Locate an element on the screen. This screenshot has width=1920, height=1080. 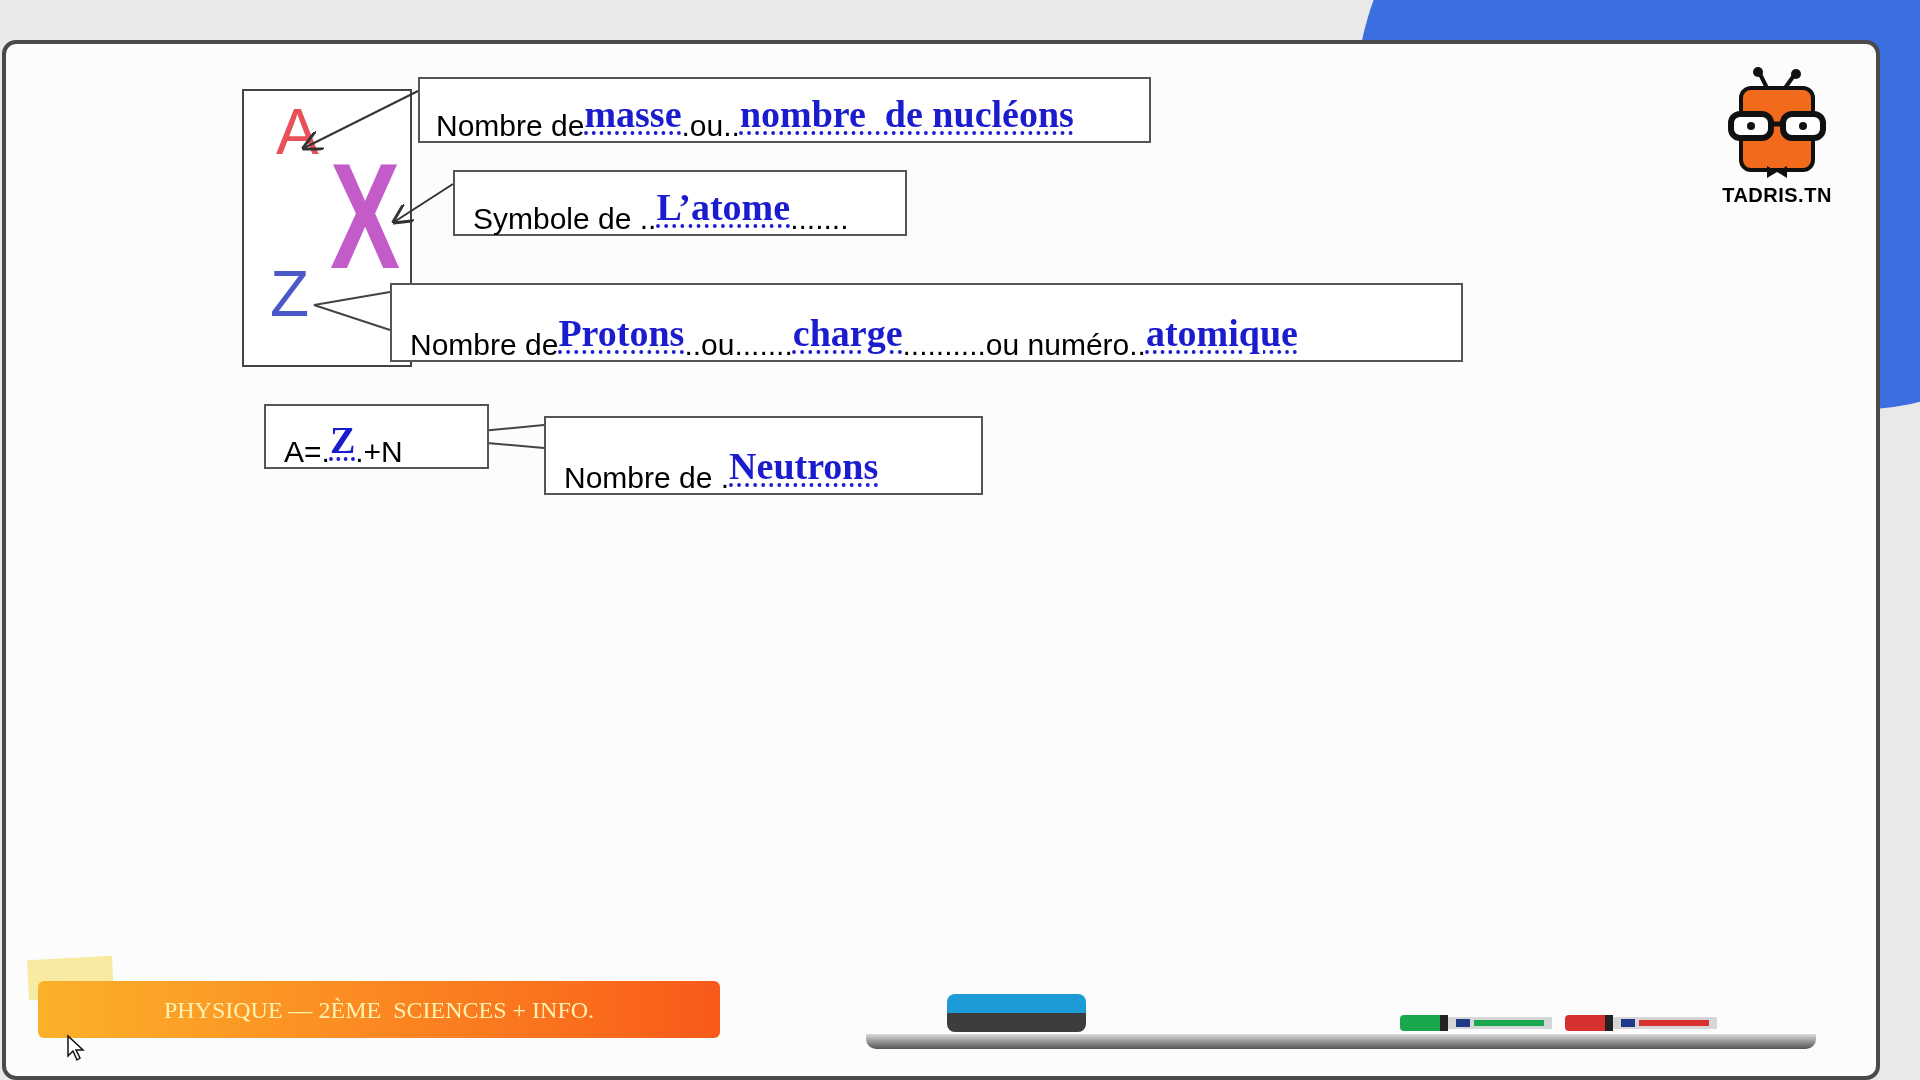
atomic-number: Z is located at coordinates (290, 294).